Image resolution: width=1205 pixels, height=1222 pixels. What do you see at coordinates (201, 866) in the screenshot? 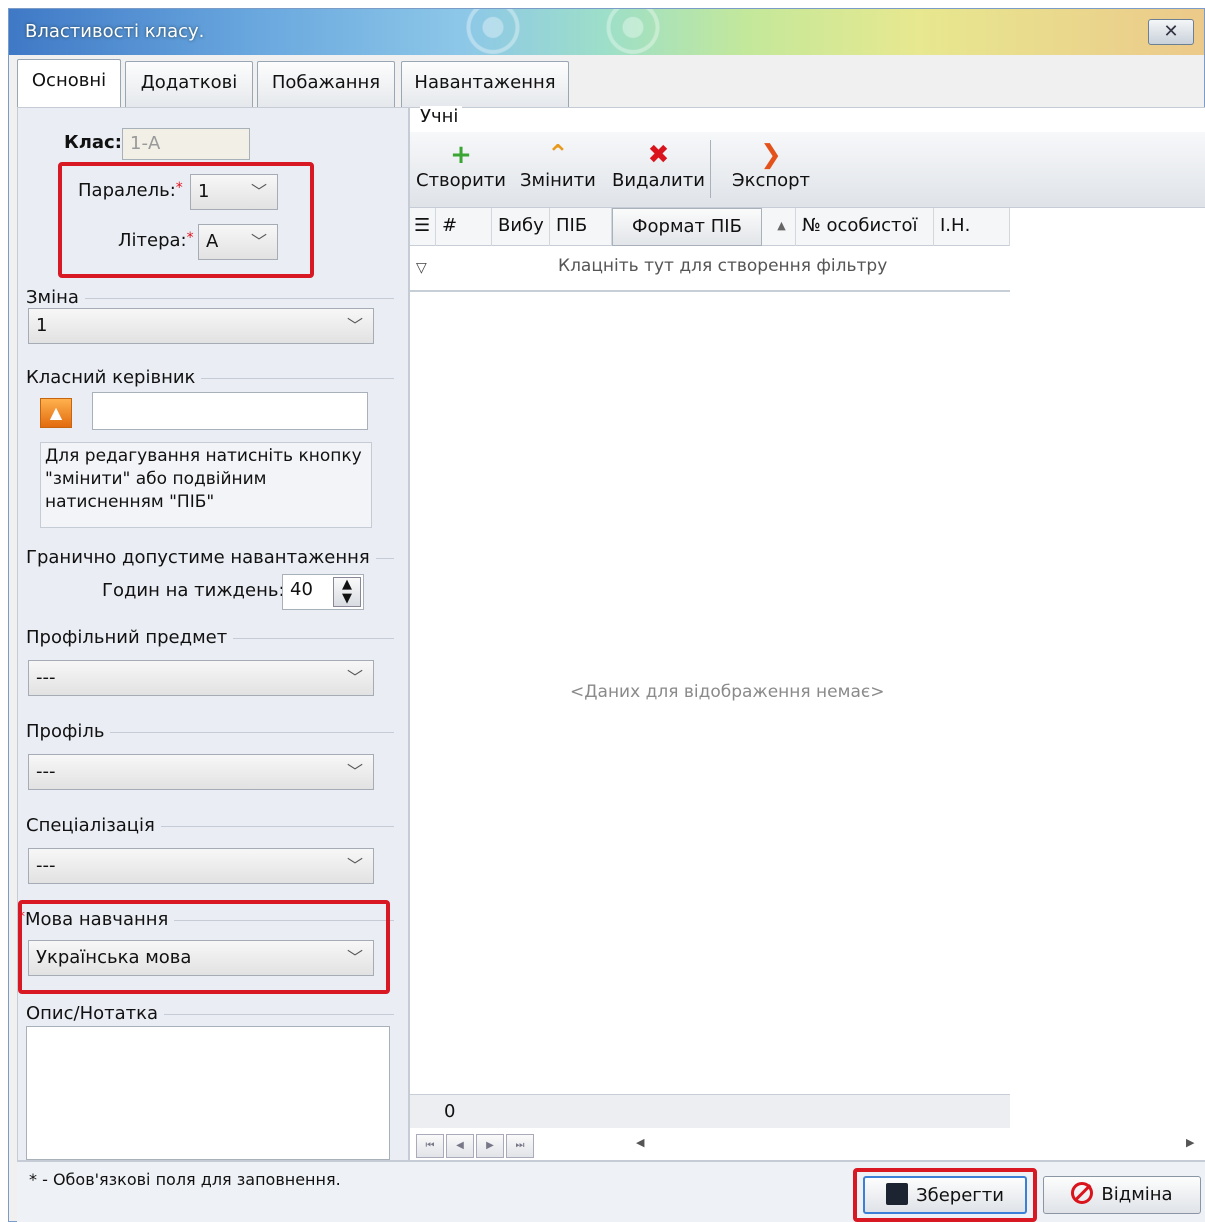
I see `specialization-select: --- ﹀` at bounding box center [201, 866].